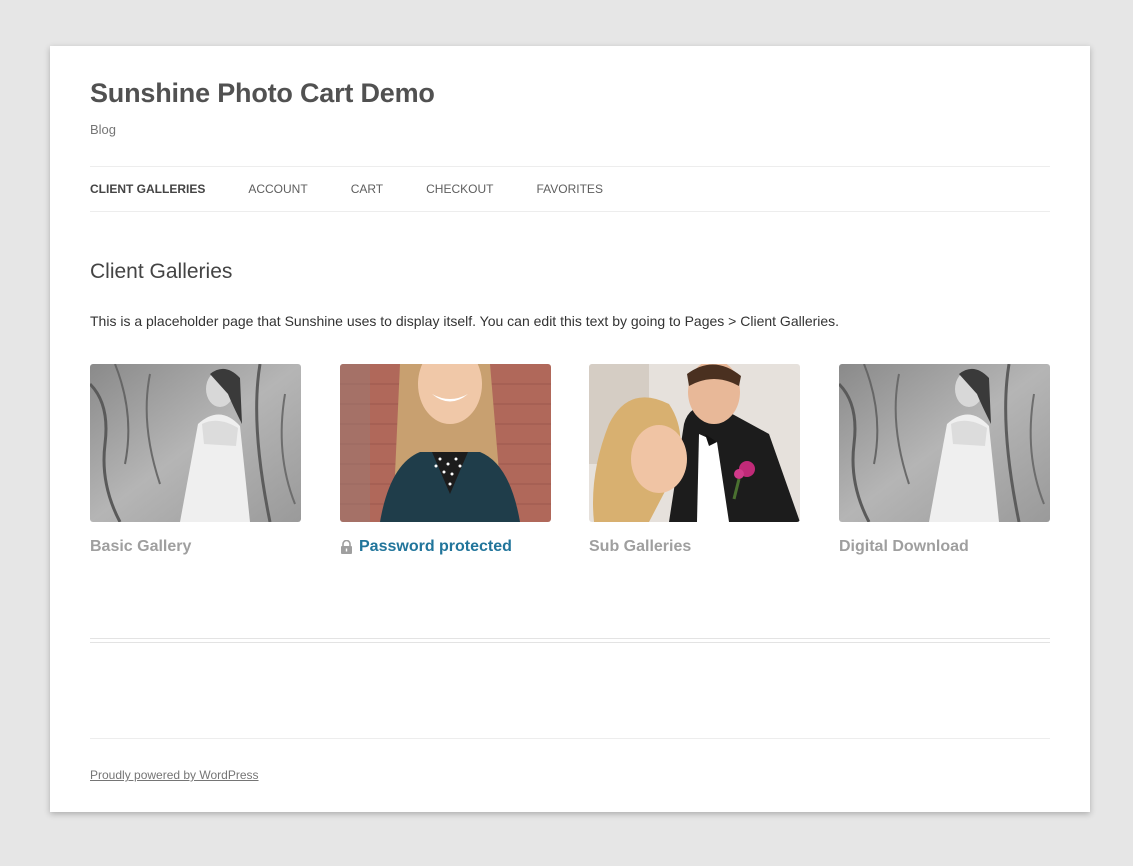 This screenshot has height=866, width=1133. What do you see at coordinates (367, 189) in the screenshot?
I see `nav-item-cart: CART` at bounding box center [367, 189].